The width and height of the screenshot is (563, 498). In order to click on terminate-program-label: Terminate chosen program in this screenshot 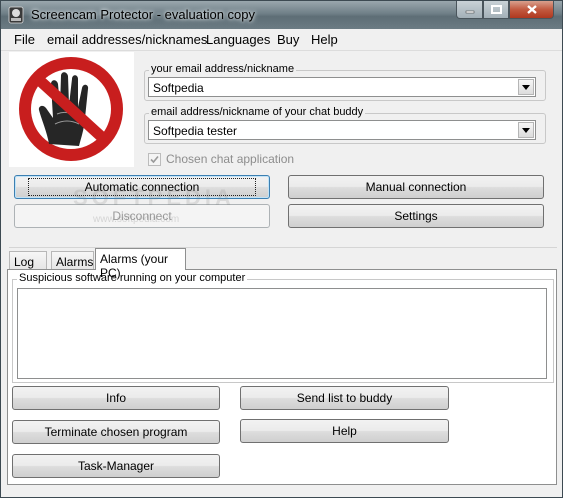, I will do `click(116, 432)`.